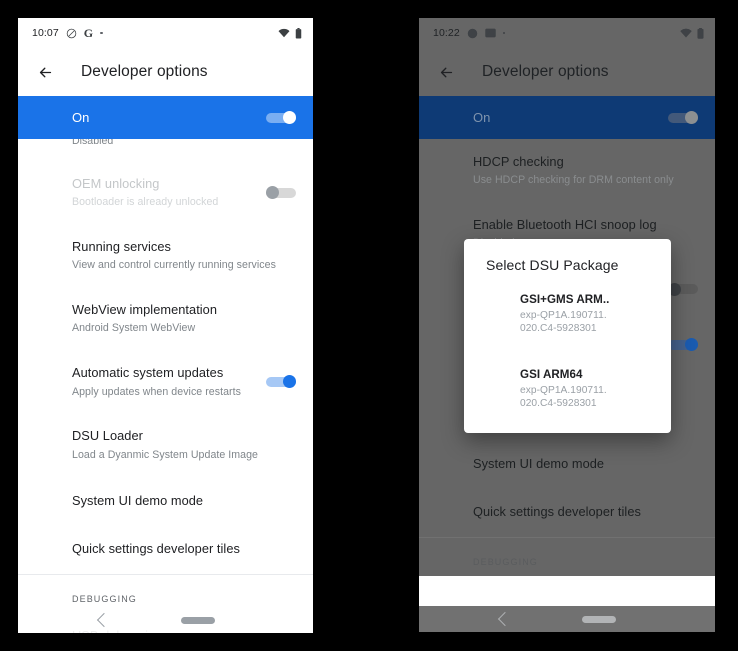  What do you see at coordinates (551, 374) in the screenshot?
I see `option-name: GSI ARM64` at bounding box center [551, 374].